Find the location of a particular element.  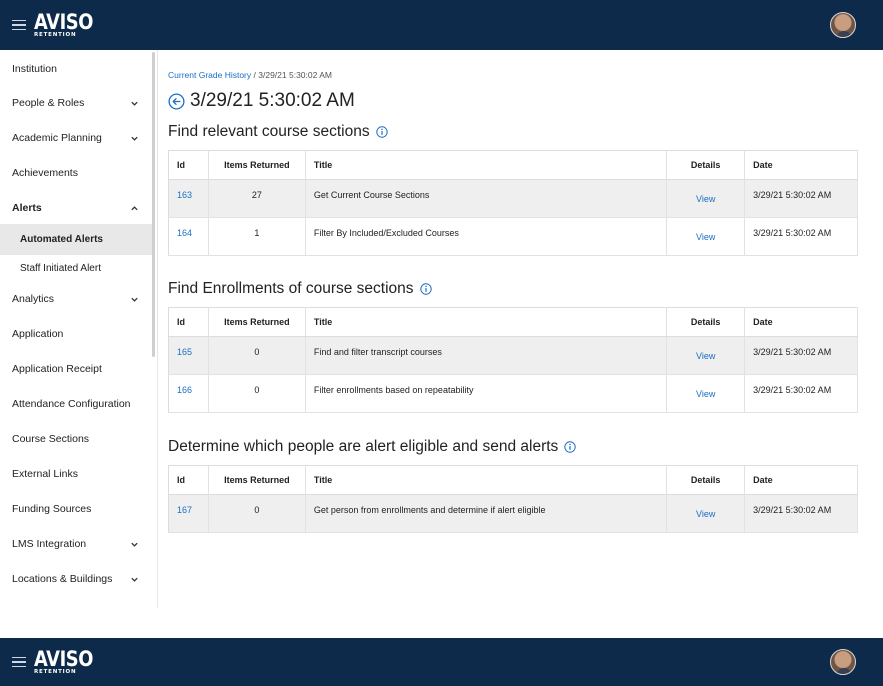

top-header: AVISO RETENTION is located at coordinates (441, 25).